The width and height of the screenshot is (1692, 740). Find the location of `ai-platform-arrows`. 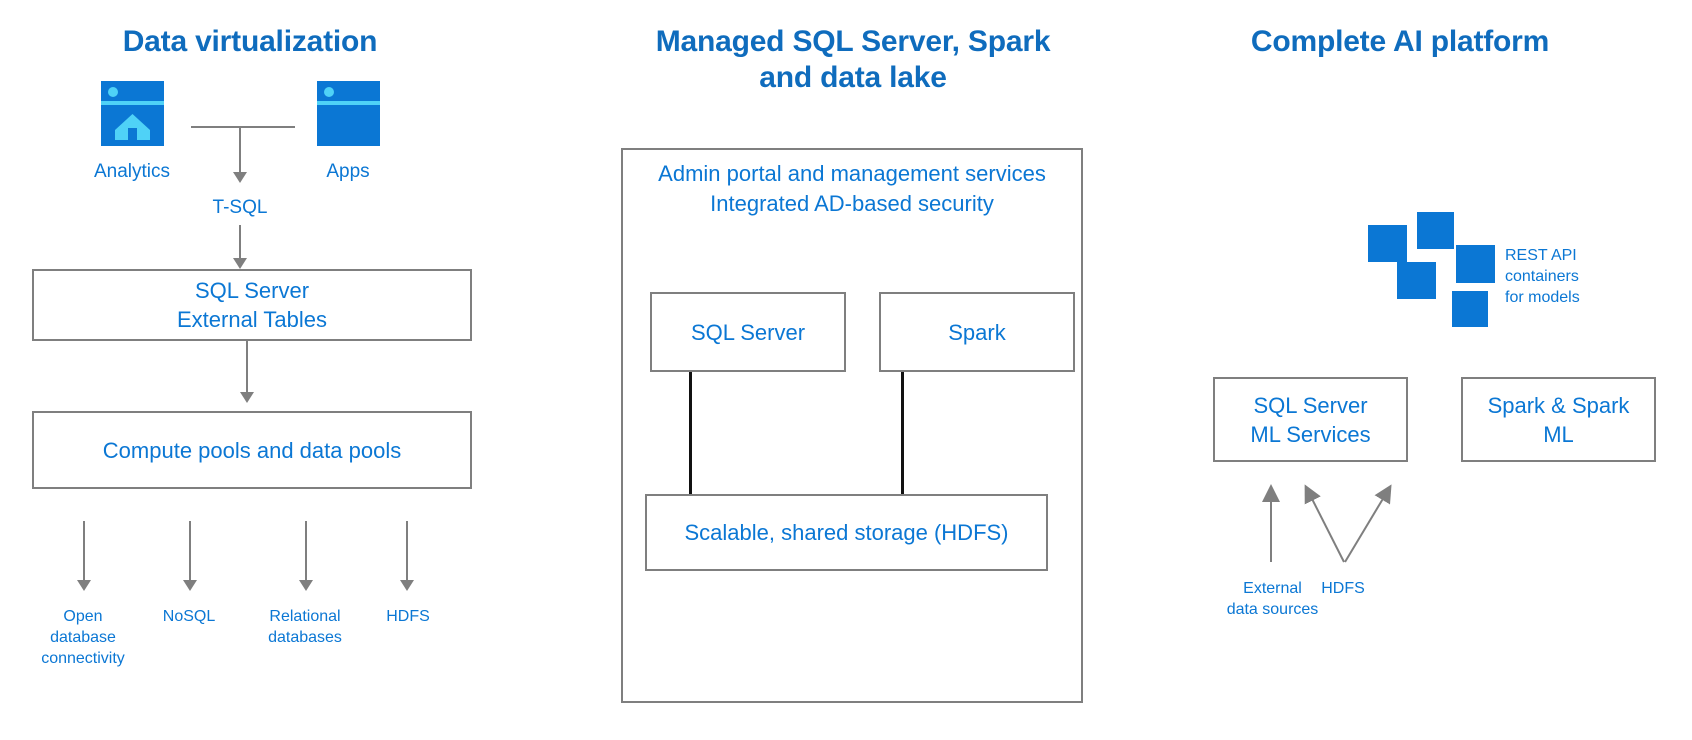

ai-platform-arrows is located at coordinates (1327, 523).